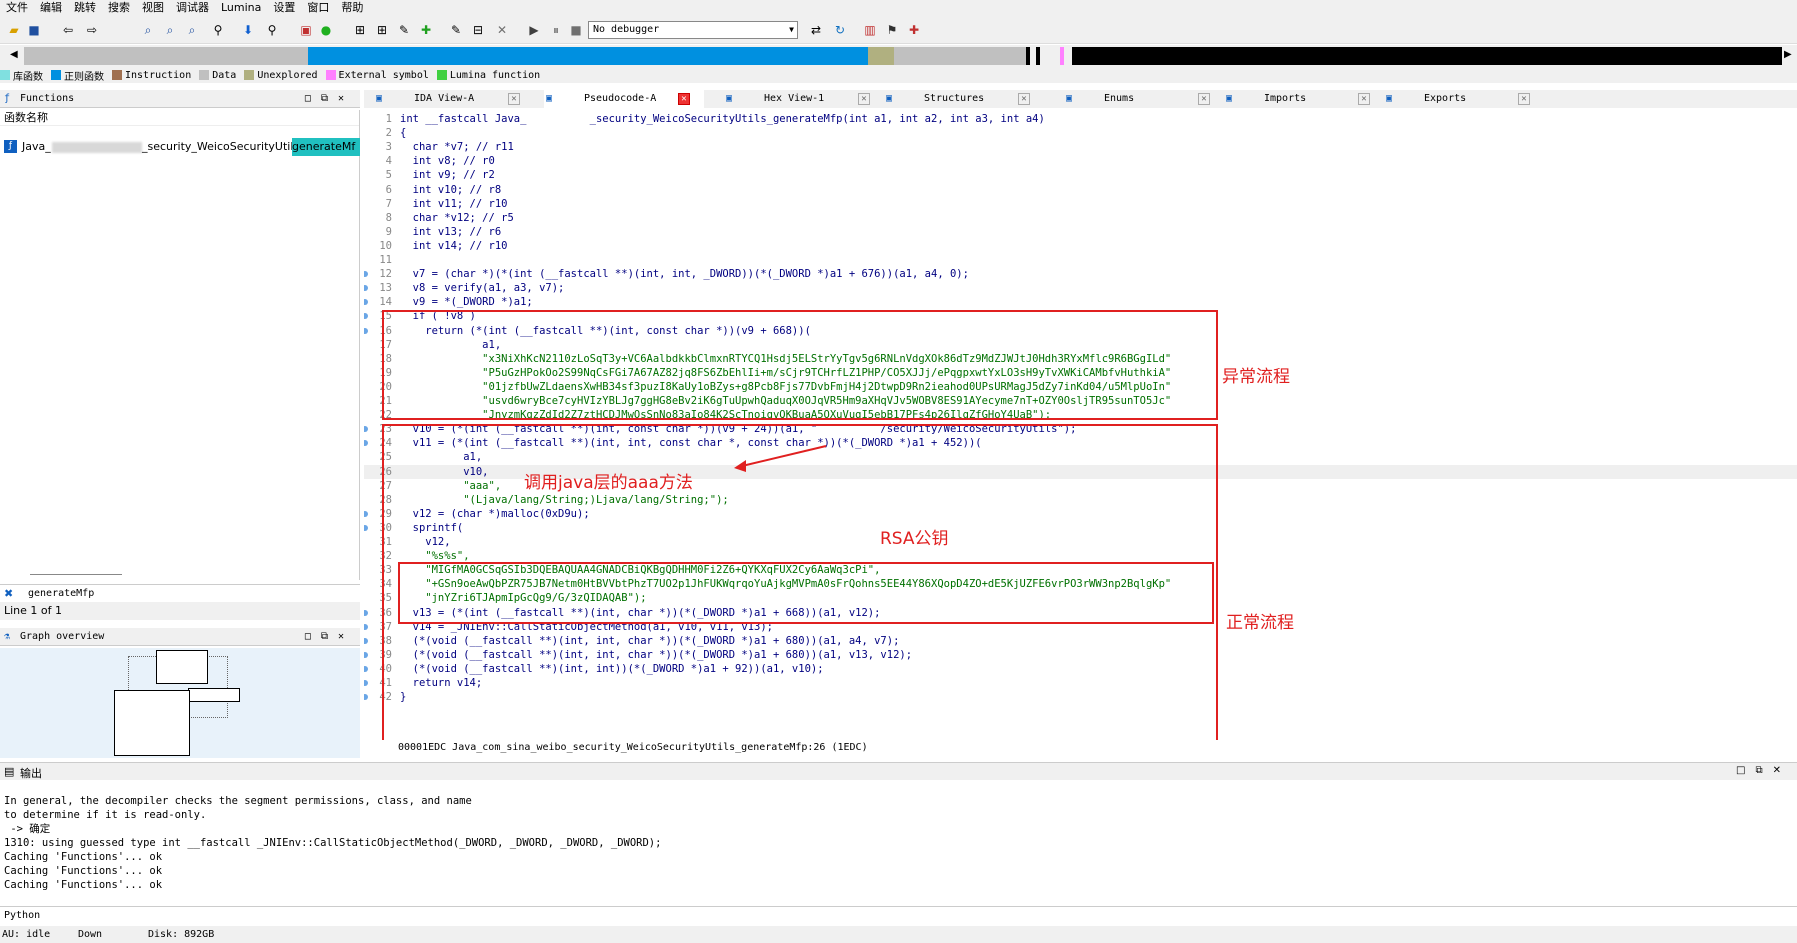 The image size is (1797, 943). What do you see at coordinates (14, 30) in the screenshot?
I see `open-icon: ▰` at bounding box center [14, 30].